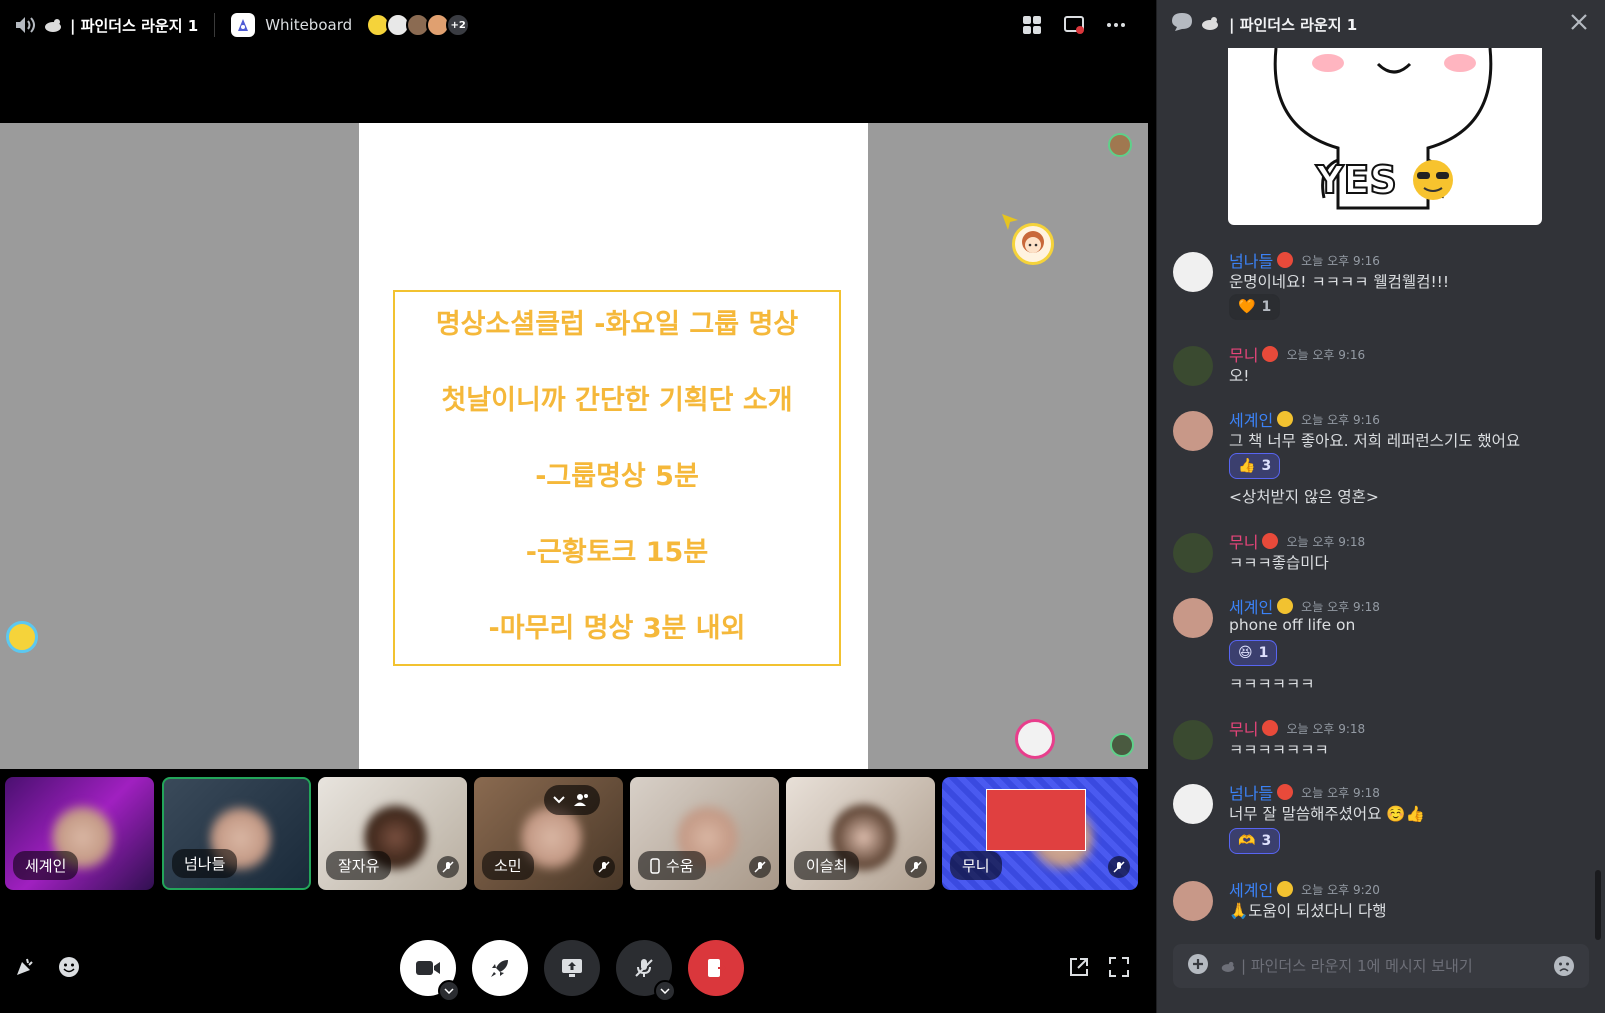 Image resolution: width=1605 pixels, height=1013 pixels. Describe the element at coordinates (69, 969) in the screenshot. I see `emoji-reaction-icon` at that location.